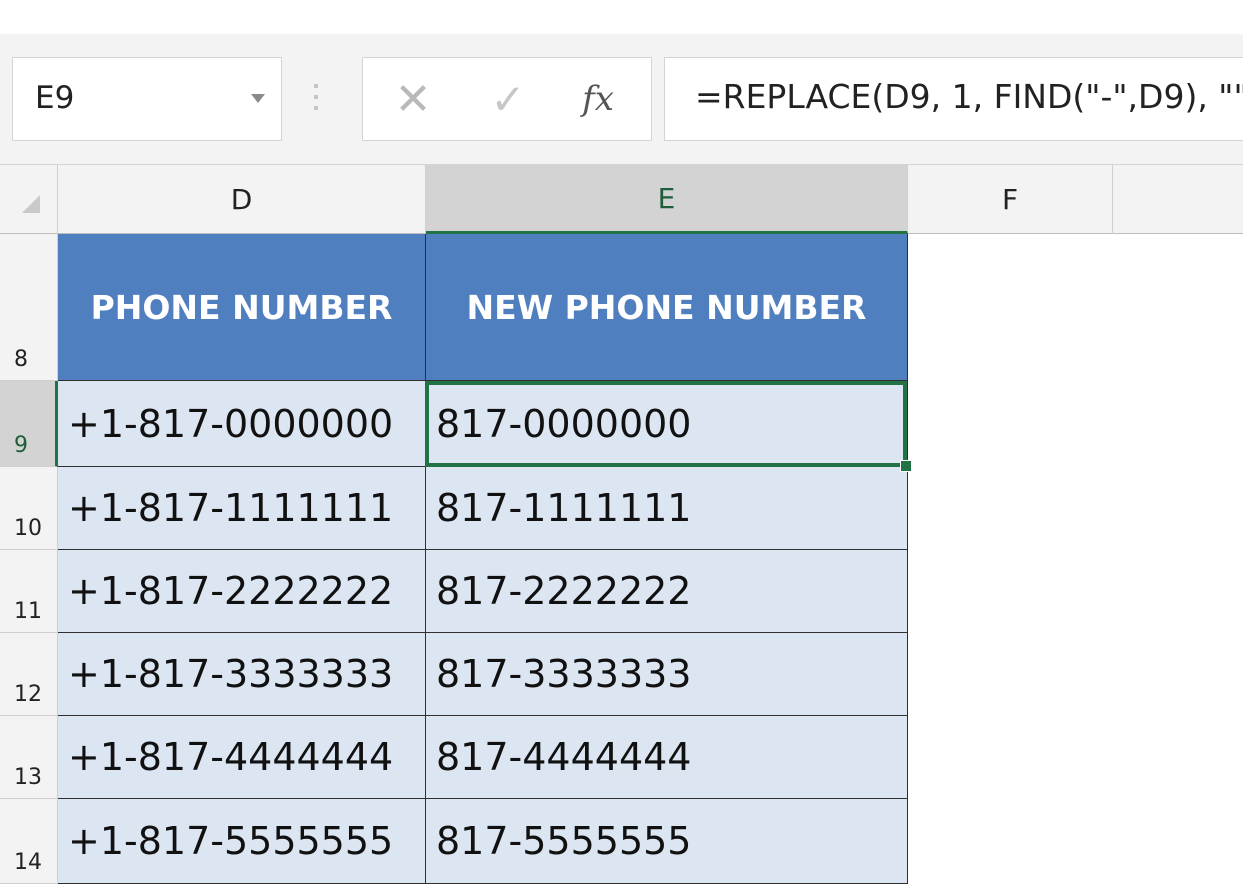 Image resolution: width=1243 pixels, height=884 pixels. Describe the element at coordinates (1010, 199) in the screenshot. I see `column-header-f: F` at that location.